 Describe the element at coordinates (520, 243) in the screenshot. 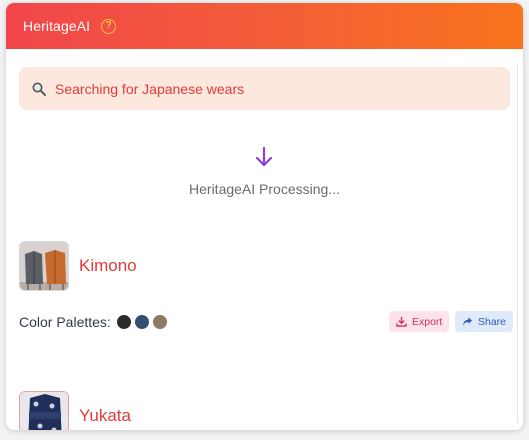

I see `scrollbar` at that location.